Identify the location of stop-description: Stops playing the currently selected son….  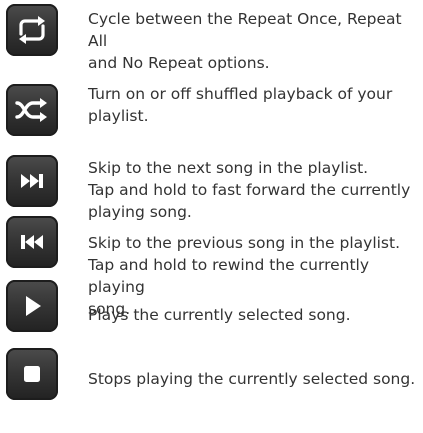
(254, 379).